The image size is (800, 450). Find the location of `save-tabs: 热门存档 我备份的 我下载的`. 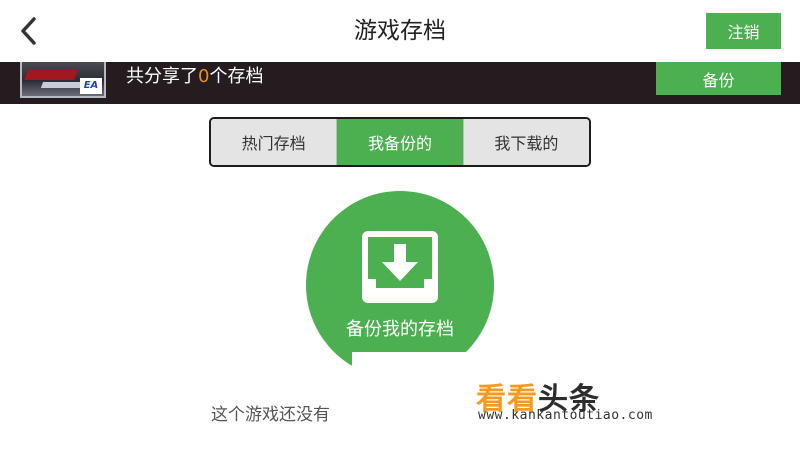

save-tabs: 热门存档 我备份的 我下载的 is located at coordinates (400, 142).